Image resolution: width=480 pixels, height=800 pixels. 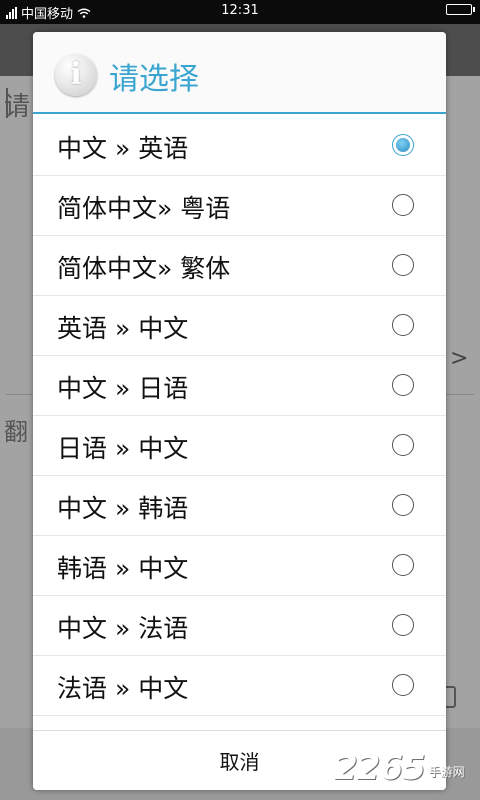 I want to click on clock: 12:31, so click(x=240, y=10).